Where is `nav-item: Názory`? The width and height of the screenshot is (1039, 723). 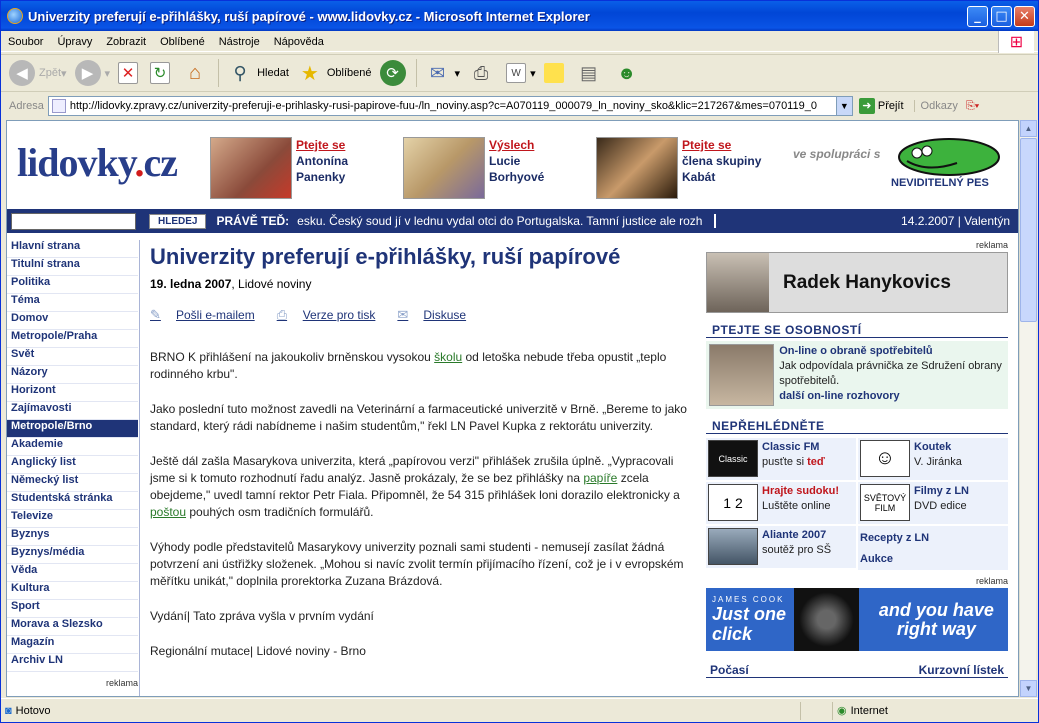
nav-item: Názory is located at coordinates (72, 375).